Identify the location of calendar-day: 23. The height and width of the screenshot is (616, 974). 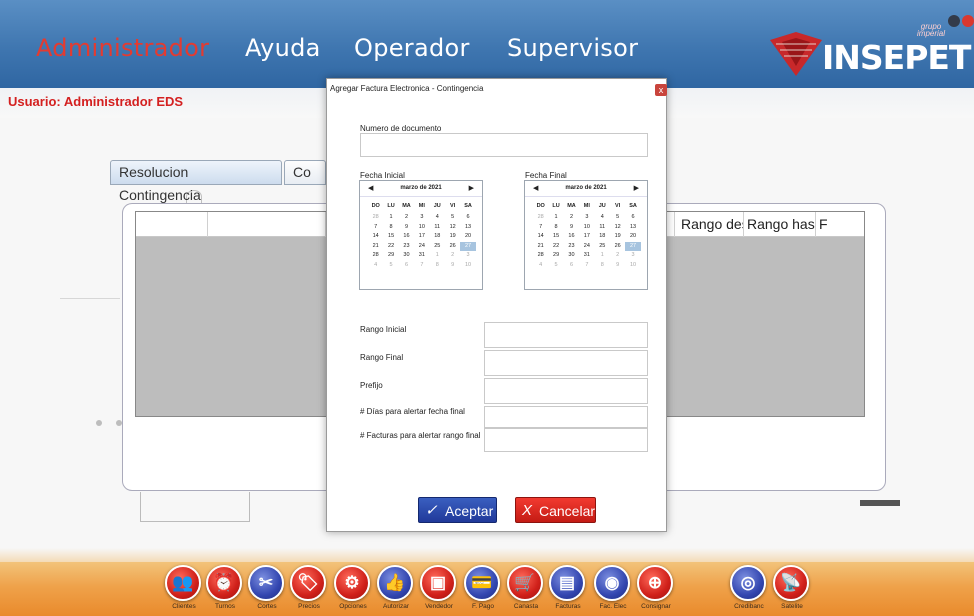
(406, 247).